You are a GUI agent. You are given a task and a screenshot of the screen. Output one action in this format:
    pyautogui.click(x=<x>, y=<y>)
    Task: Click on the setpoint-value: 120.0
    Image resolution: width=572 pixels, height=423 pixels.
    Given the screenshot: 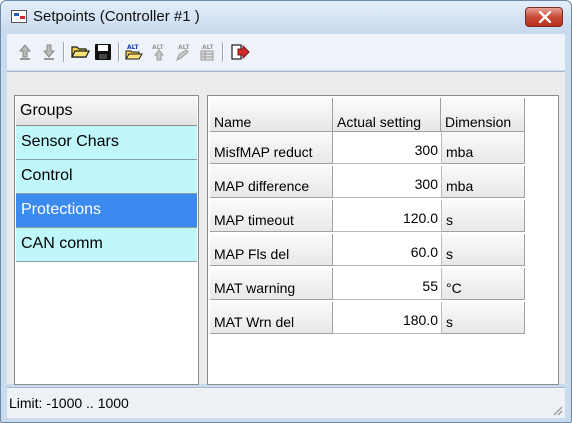 What is the action you would take?
    pyautogui.click(x=387, y=216)
    